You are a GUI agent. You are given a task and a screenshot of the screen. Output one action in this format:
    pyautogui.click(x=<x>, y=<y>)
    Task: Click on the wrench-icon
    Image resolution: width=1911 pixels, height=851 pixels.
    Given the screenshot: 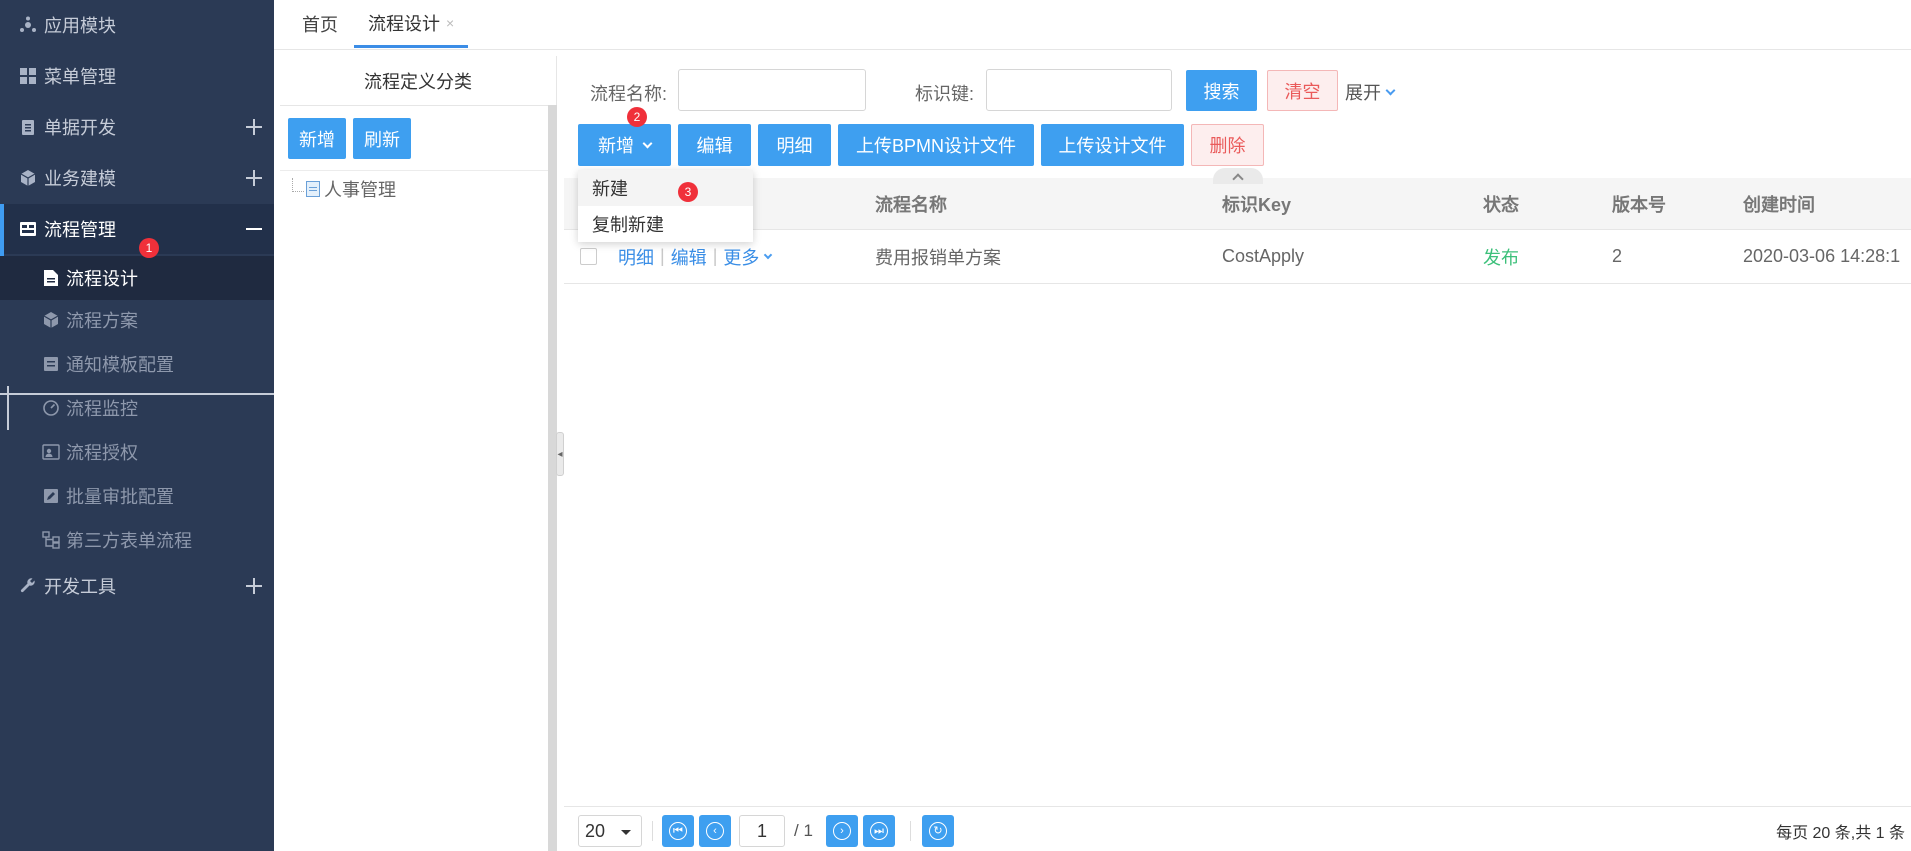 What is the action you would take?
    pyautogui.click(x=28, y=586)
    